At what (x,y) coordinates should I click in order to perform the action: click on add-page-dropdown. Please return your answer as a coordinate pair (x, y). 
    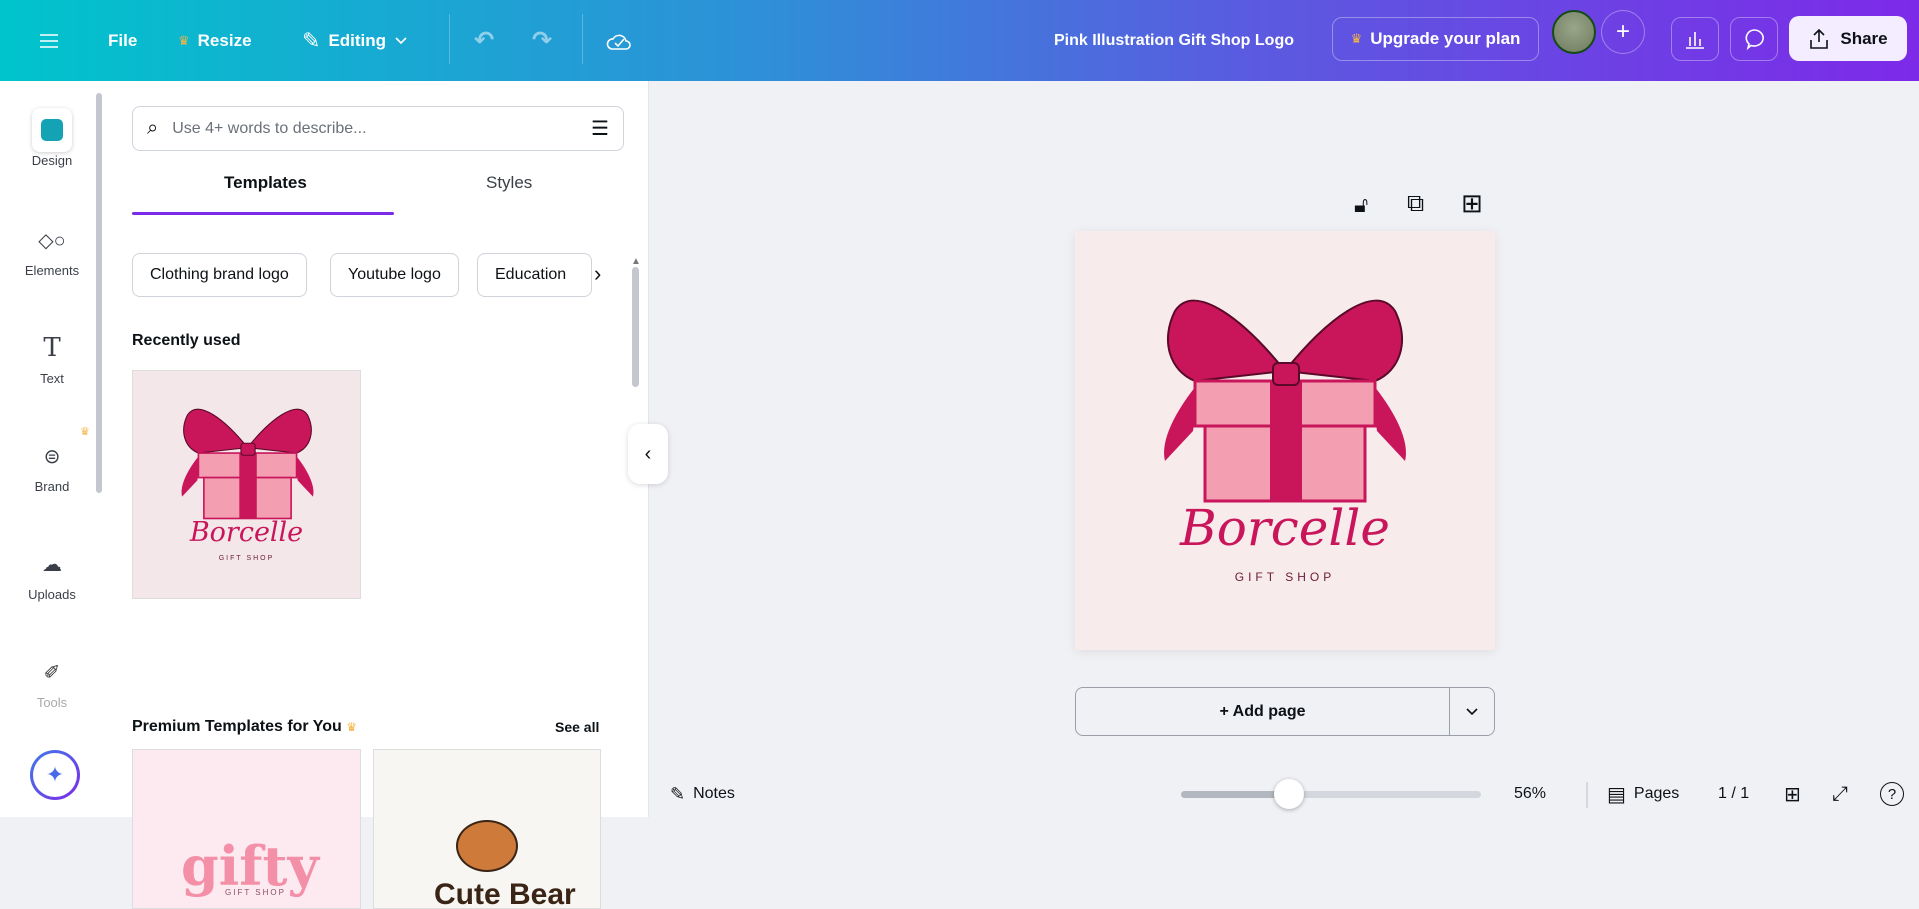
    Looking at the image, I should click on (1472, 711).